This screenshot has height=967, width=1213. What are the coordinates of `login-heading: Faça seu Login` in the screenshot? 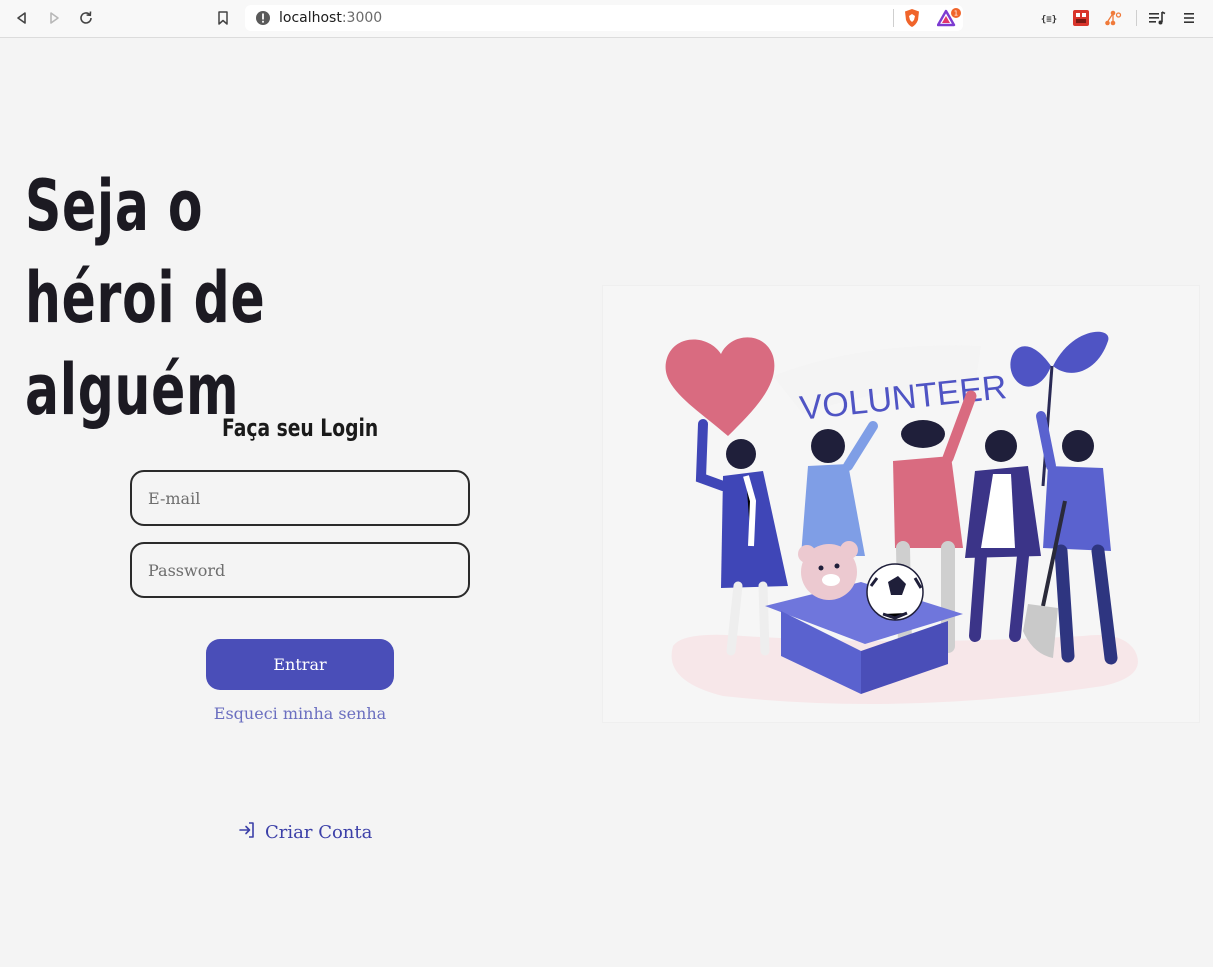 It's located at (300, 428).